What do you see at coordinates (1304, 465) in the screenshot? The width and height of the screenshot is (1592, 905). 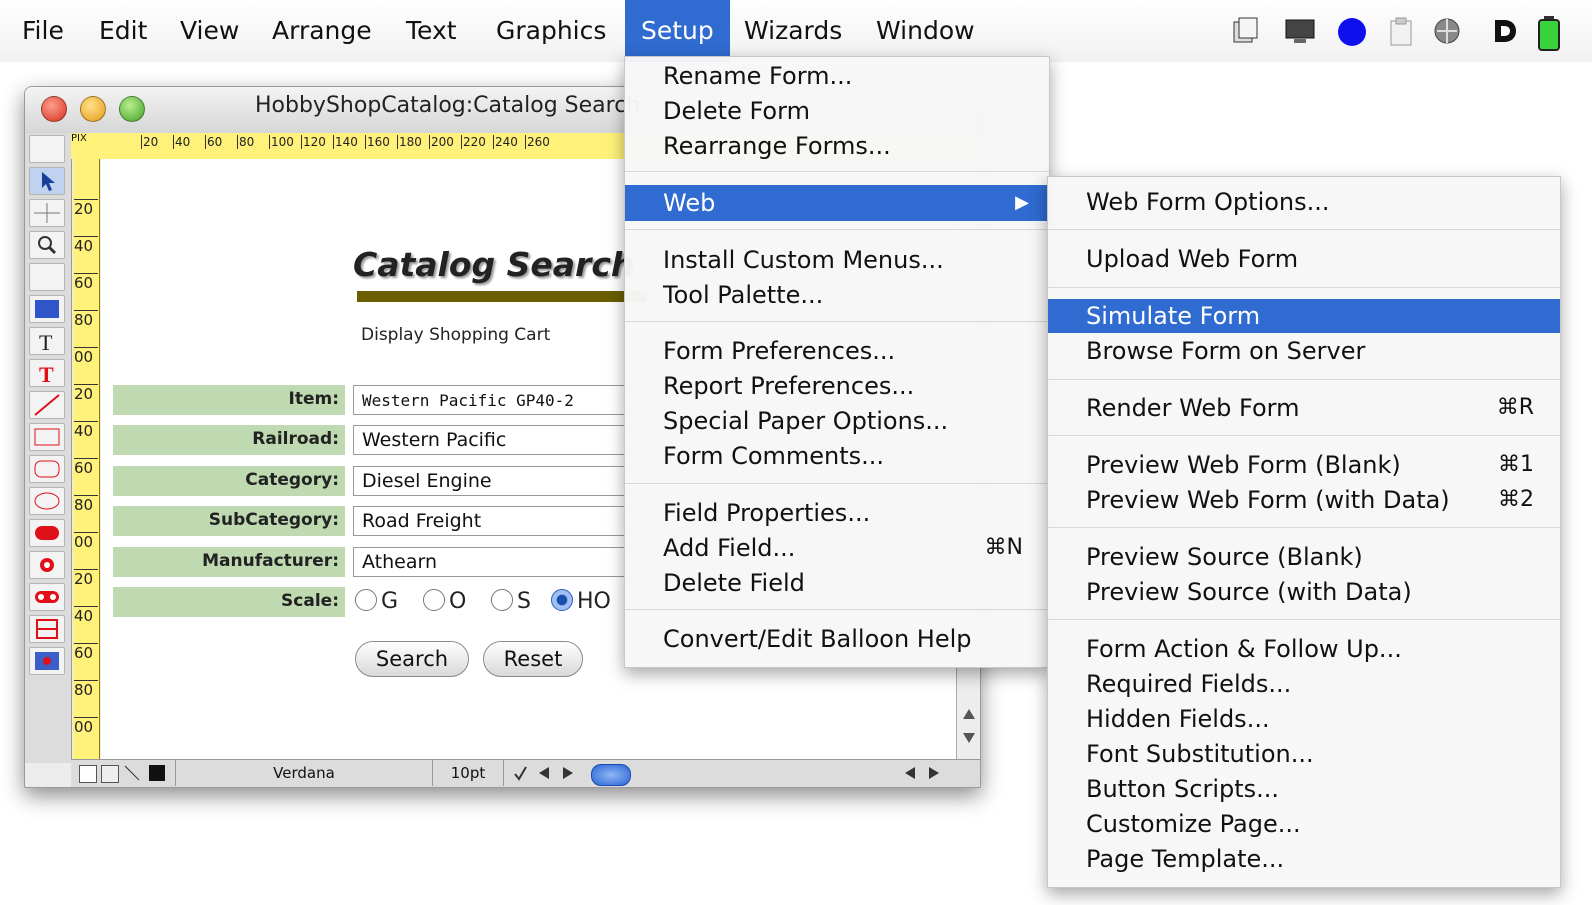 I see `menu-item-preview-web-form-blank: Preview Web Form (Blank) ⌘1` at bounding box center [1304, 465].